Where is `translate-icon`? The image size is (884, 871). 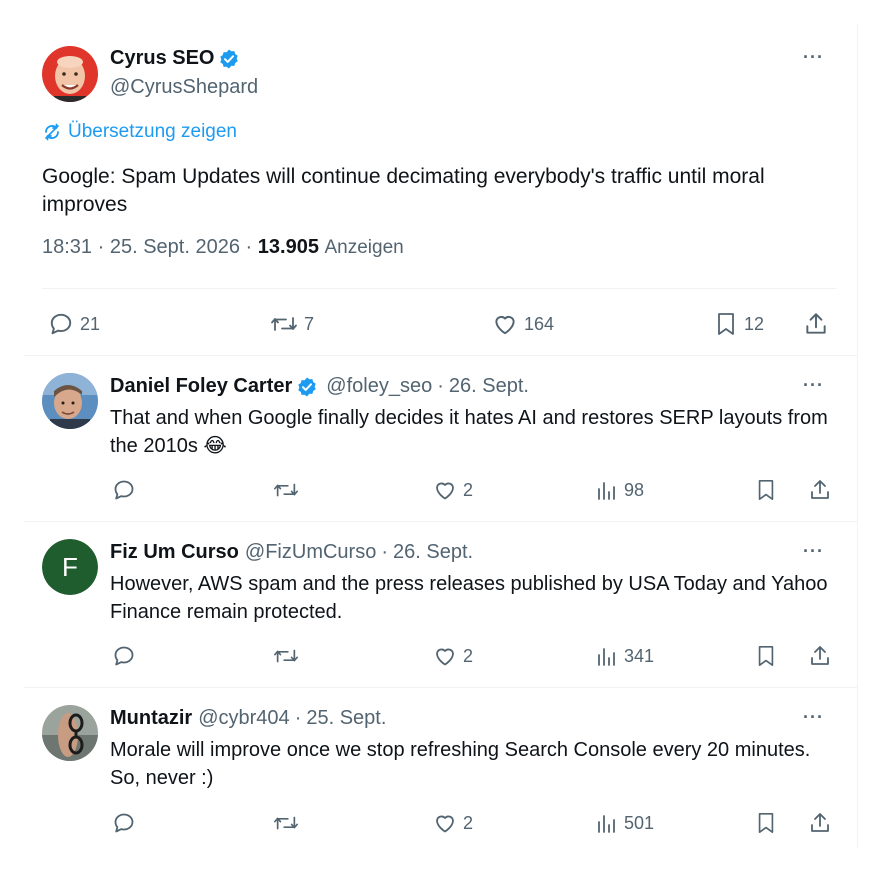 translate-icon is located at coordinates (52, 132).